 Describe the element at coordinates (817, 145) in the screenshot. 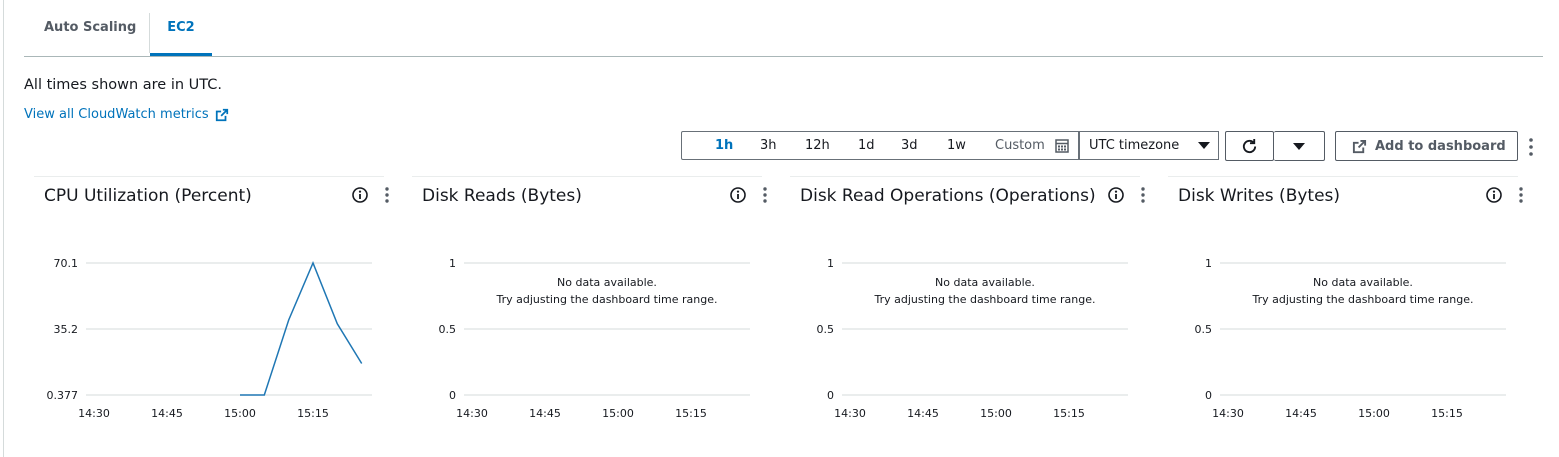

I see `range-12h: 12h` at that location.